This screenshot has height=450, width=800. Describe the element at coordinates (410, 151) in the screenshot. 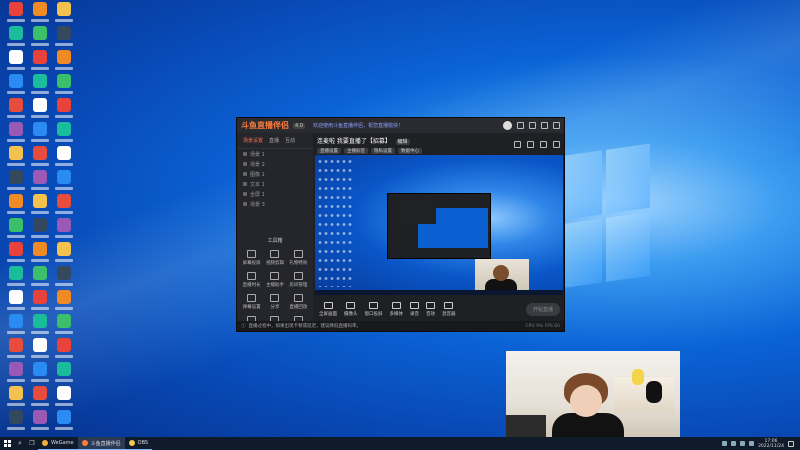

I see `room-tag: 数据中心` at that location.